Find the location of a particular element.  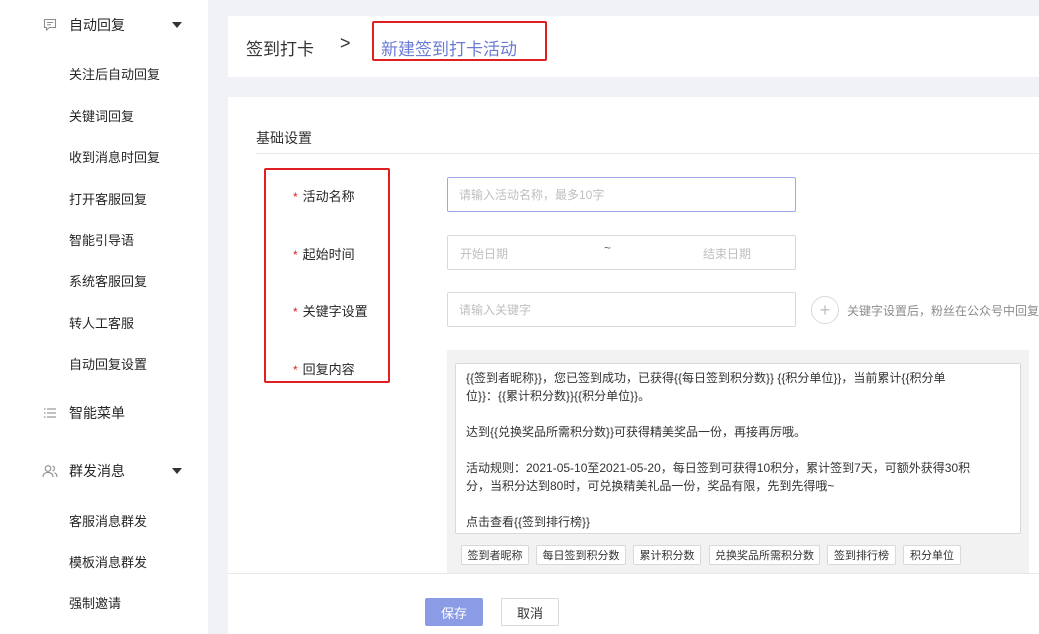

activity-name-placeholder: 请输入活动名称，最多10字 is located at coordinates (532, 195).